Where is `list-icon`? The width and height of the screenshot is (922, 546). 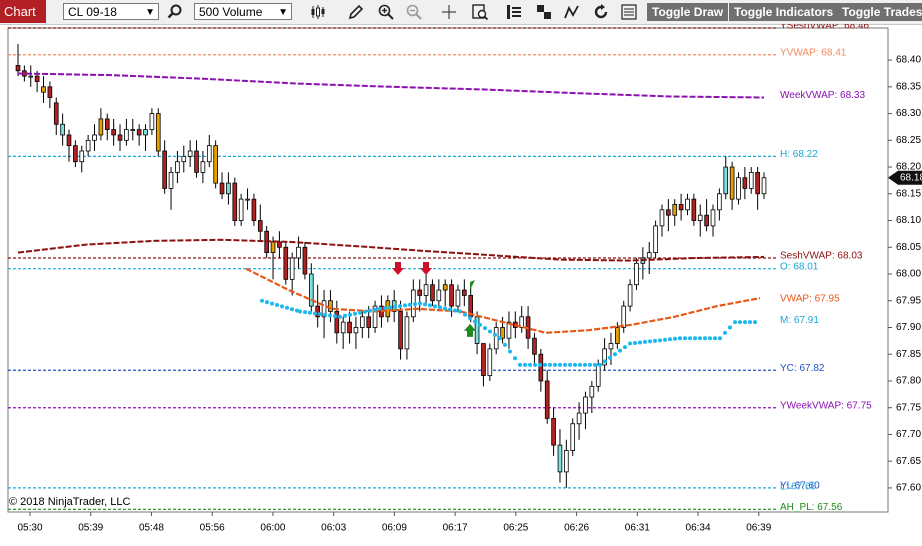 list-icon is located at coordinates (629, 12).